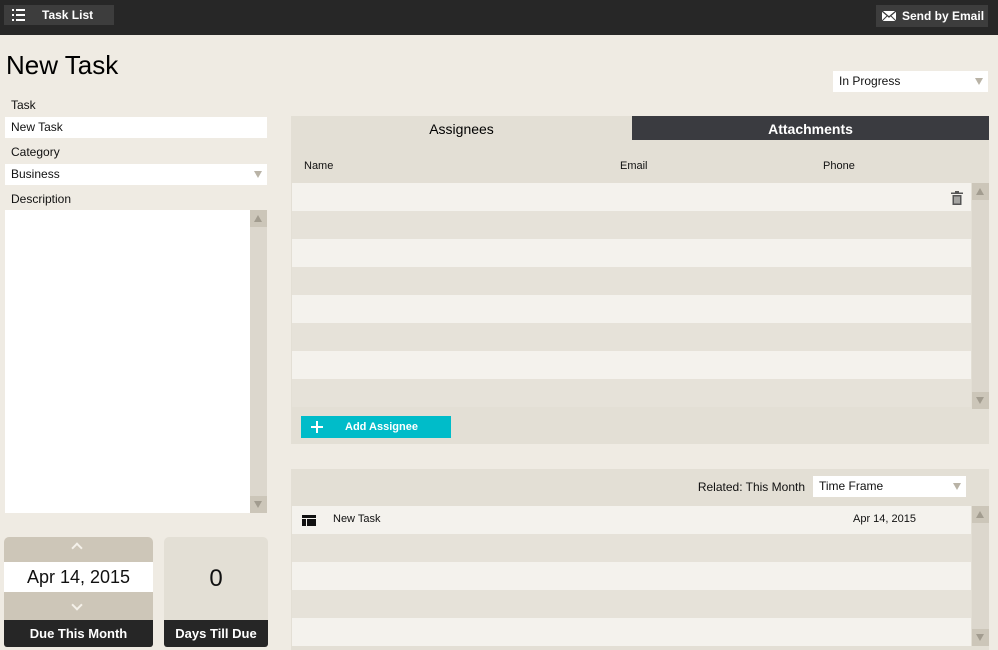 The image size is (998, 650). What do you see at coordinates (357, 519) in the screenshot?
I see `related-item-name: New Task` at bounding box center [357, 519].